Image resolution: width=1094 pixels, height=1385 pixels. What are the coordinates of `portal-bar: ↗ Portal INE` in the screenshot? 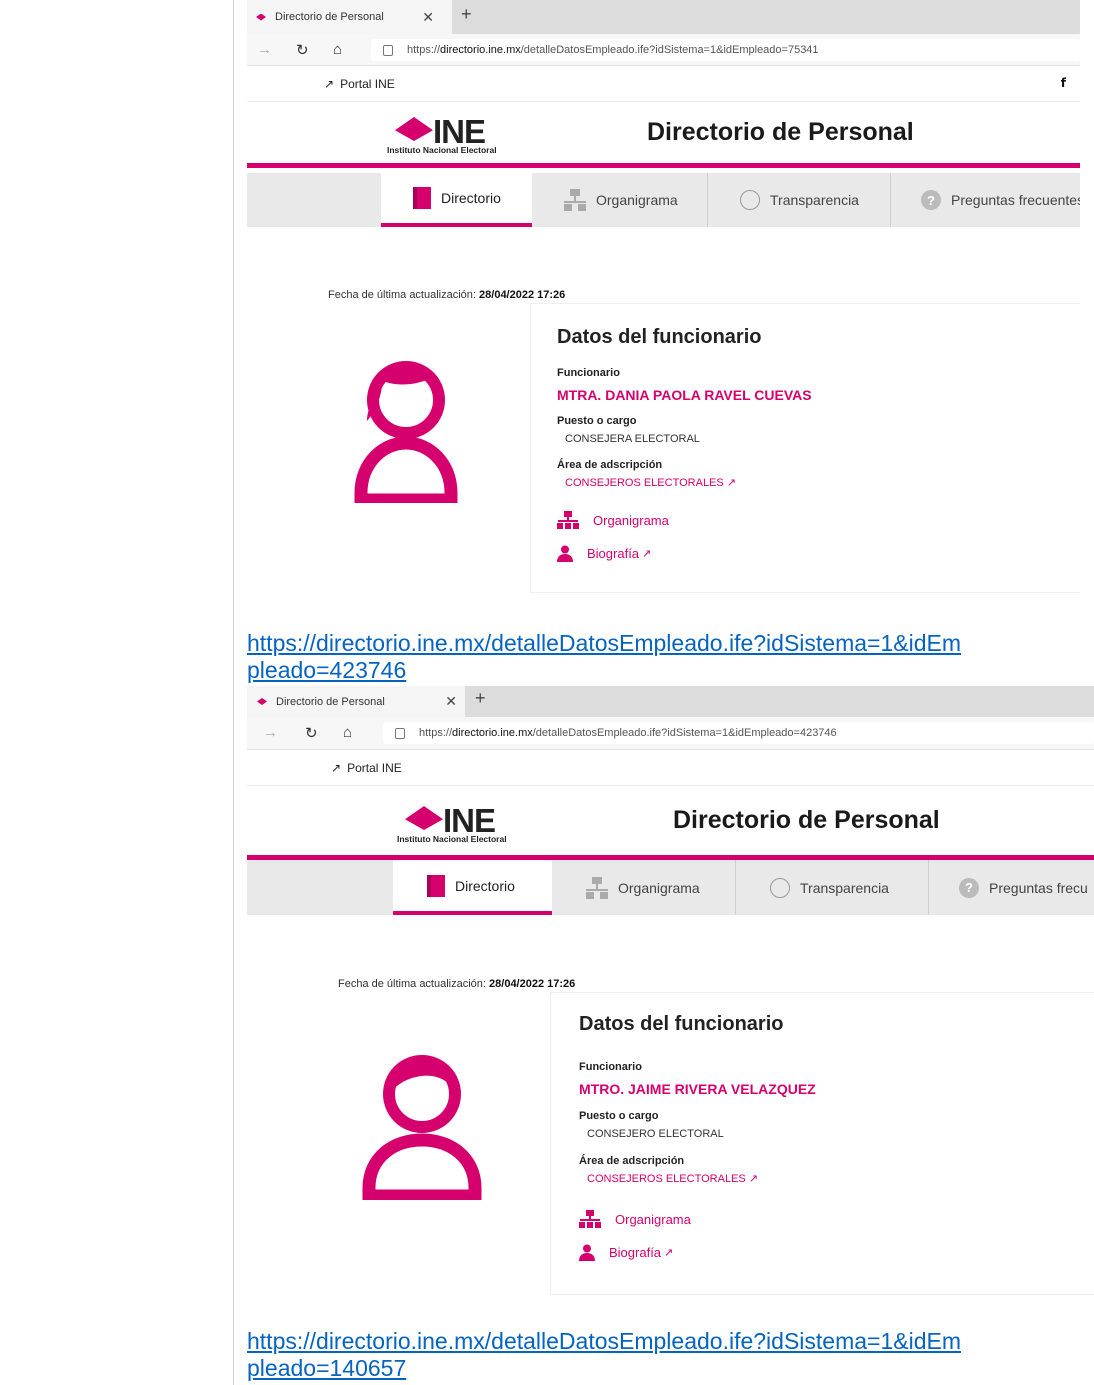 It's located at (670, 768).